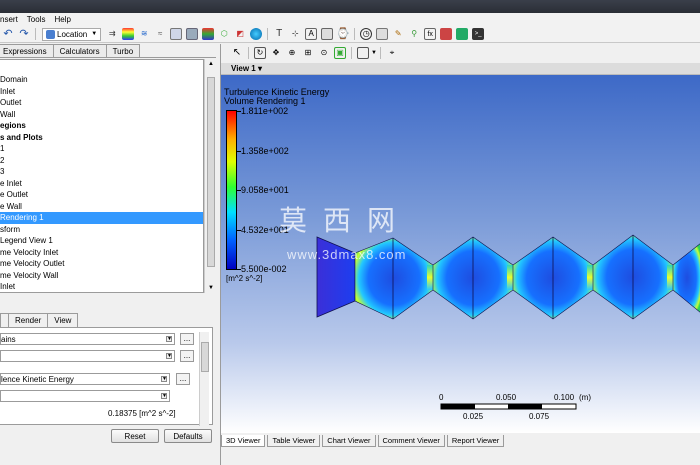 The height and width of the screenshot is (465, 700). What do you see at coordinates (101, 161) in the screenshot?
I see `tree-item: 2` at bounding box center [101, 161].